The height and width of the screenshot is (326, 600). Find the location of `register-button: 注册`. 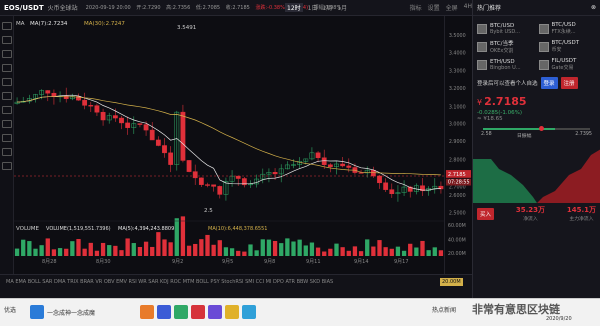

register-button: 注册 is located at coordinates (569, 83).